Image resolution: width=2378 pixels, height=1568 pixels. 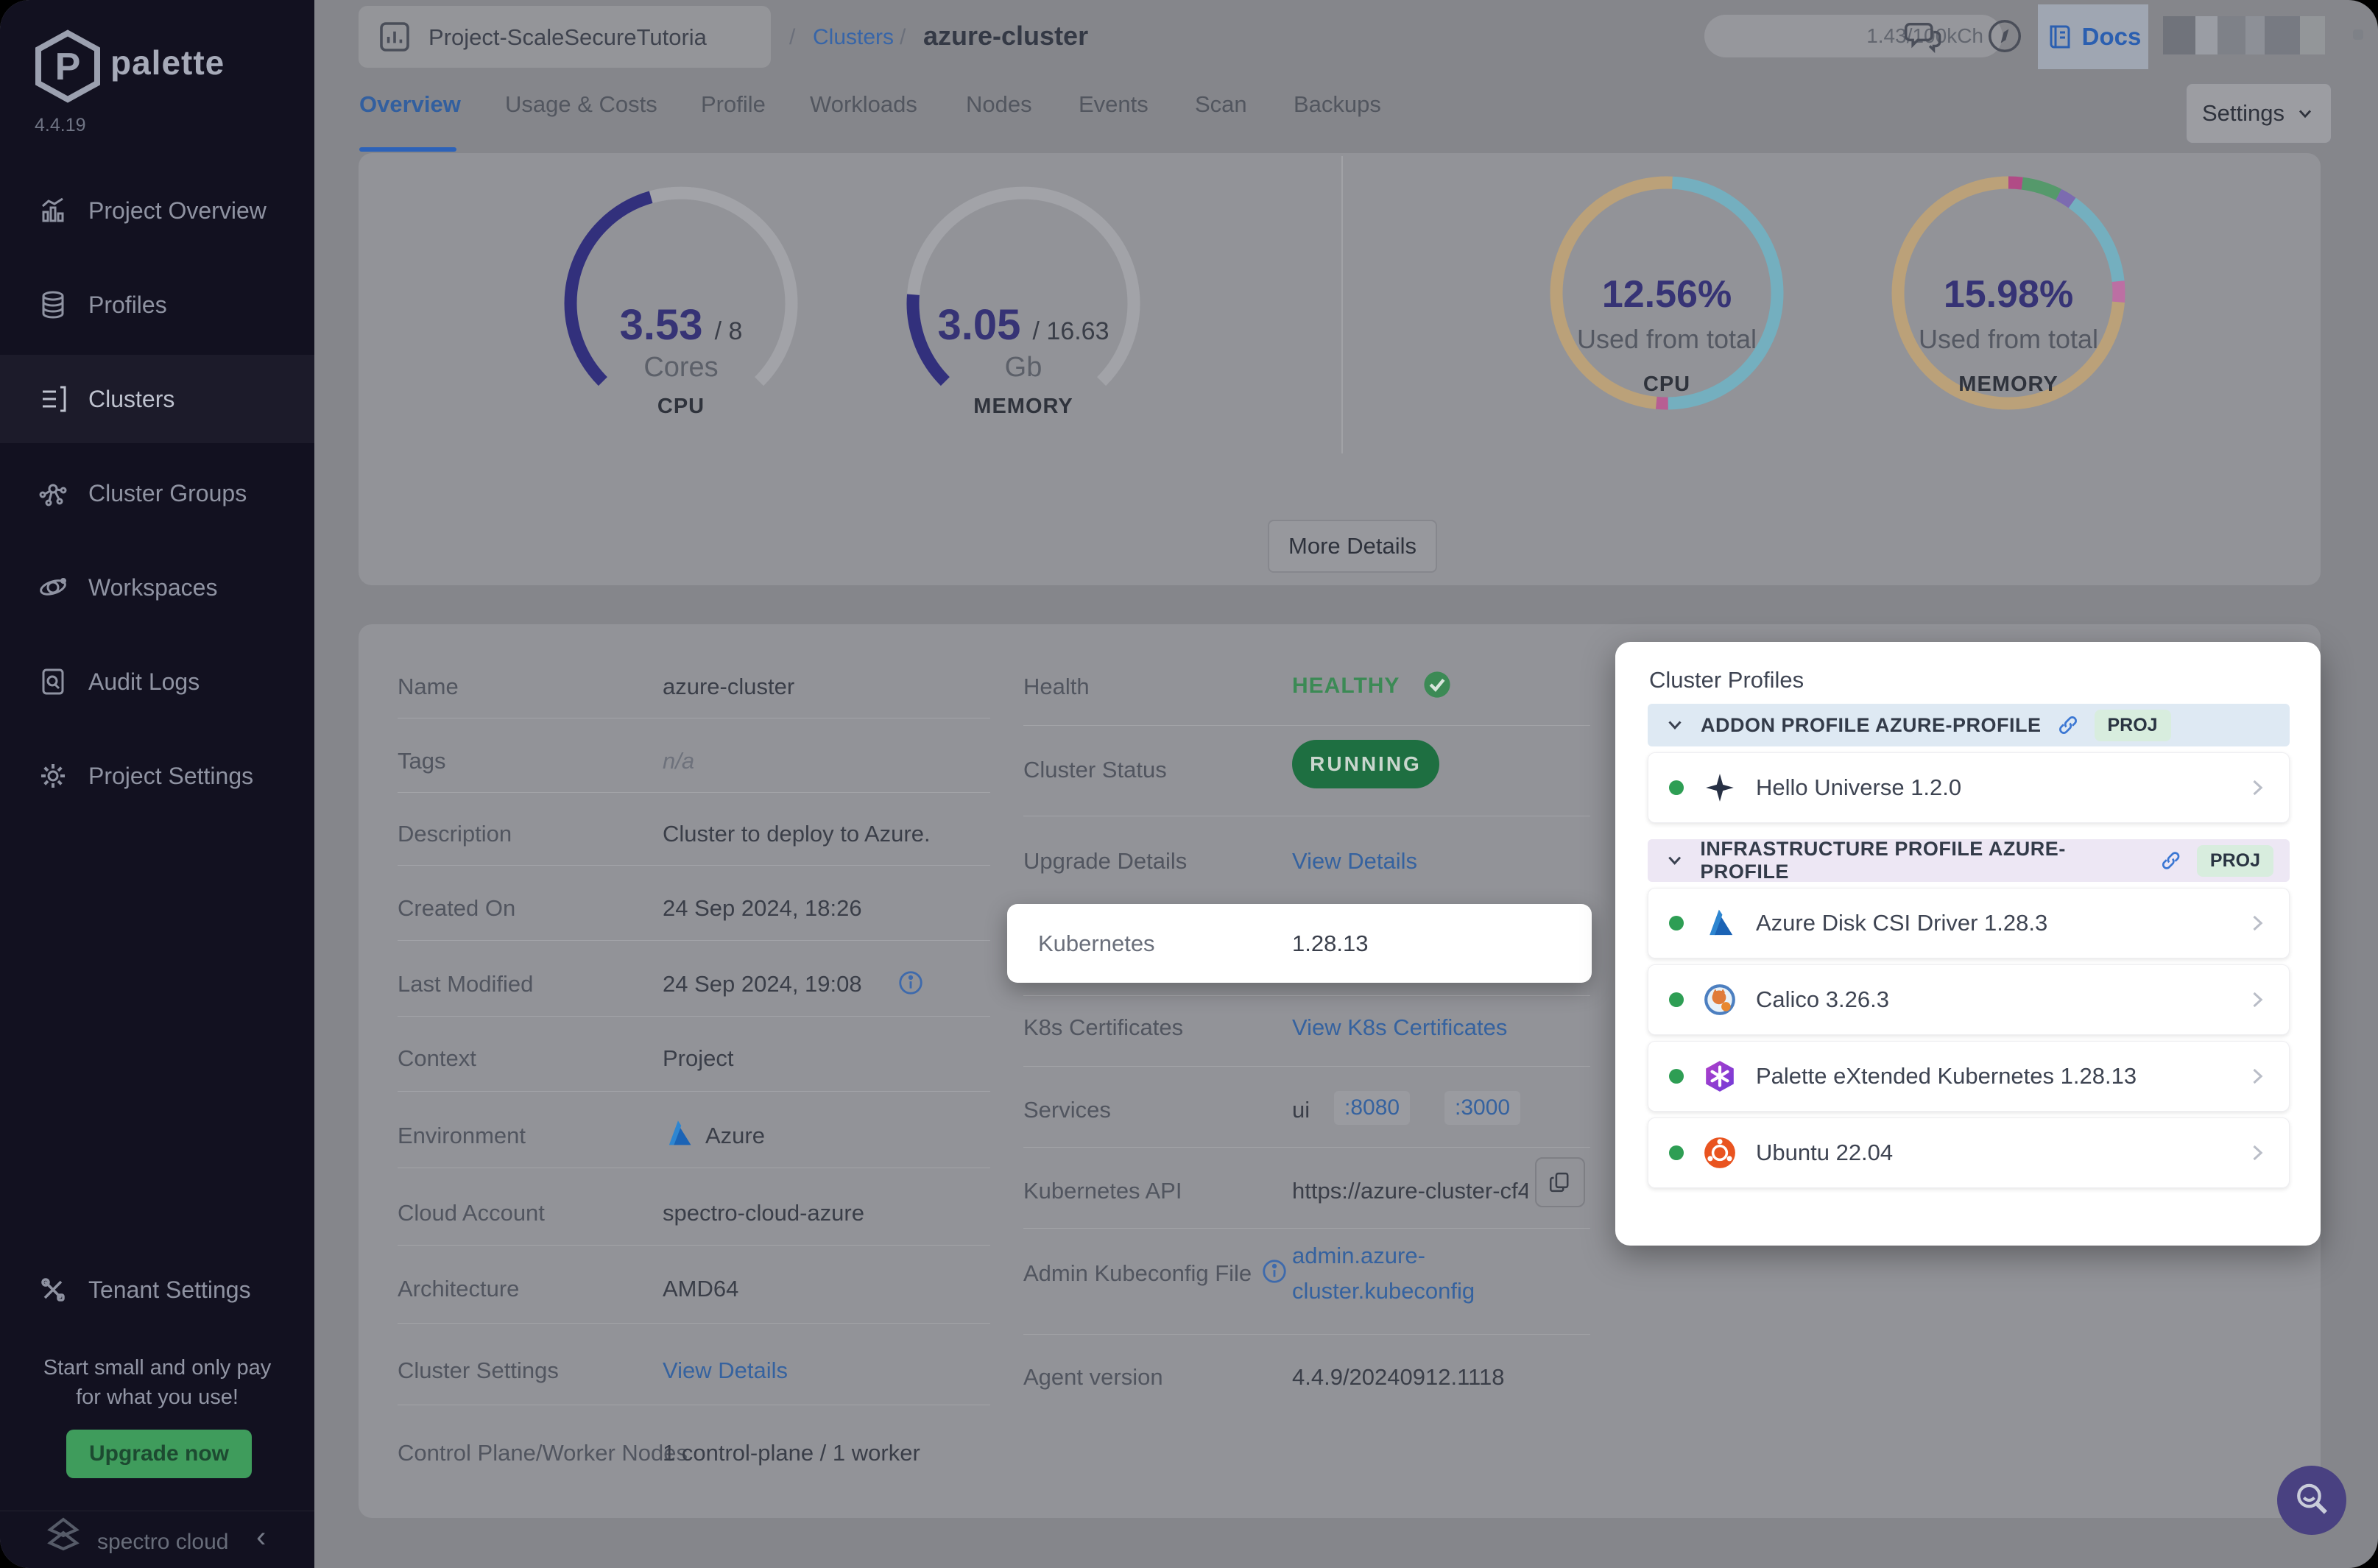 What do you see at coordinates (157, 210) in the screenshot?
I see `sidebar-item-project-overview: Project Overview` at bounding box center [157, 210].